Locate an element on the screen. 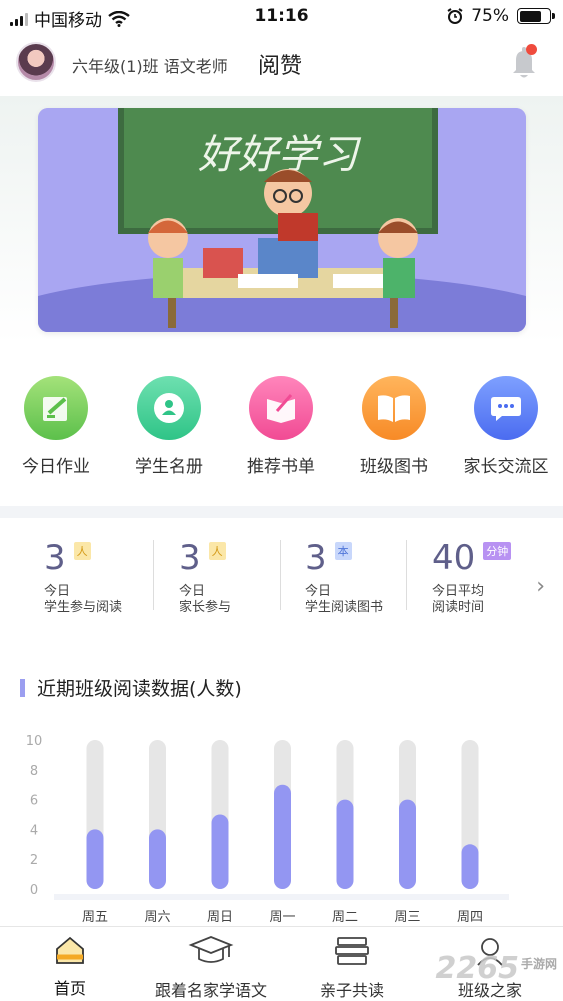 The height and width of the screenshot is (1001, 563). bar-周三 is located at coordinates (407, 844).